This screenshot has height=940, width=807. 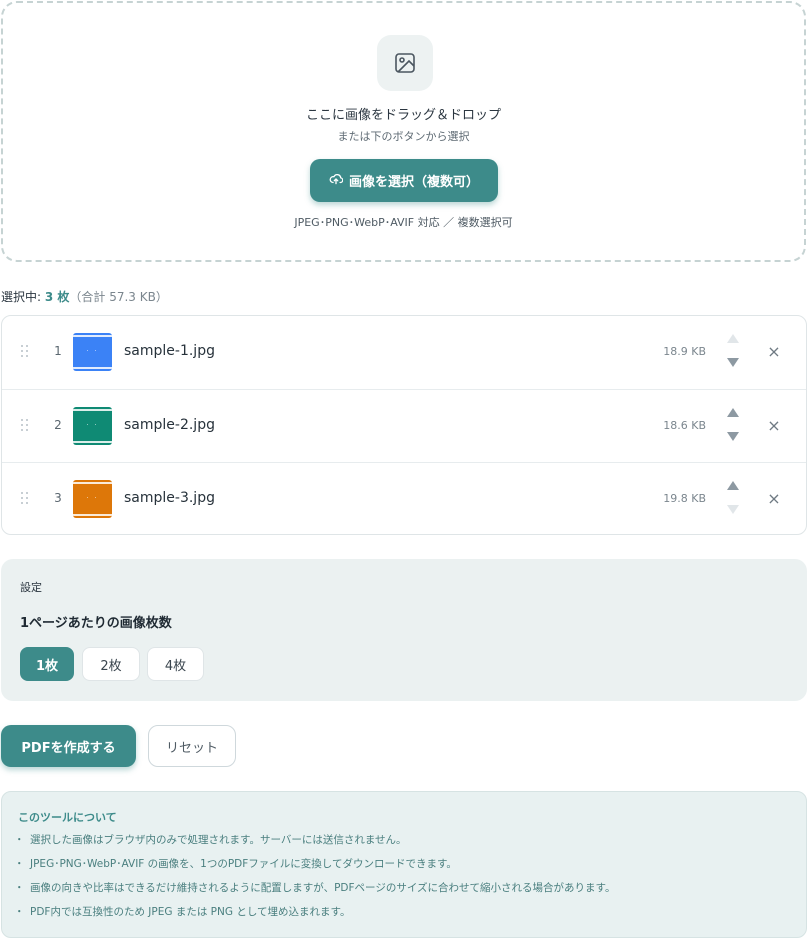 I want to click on list-item: 選択した画像はブラウザ内のみで処理されます。サーバーには送信されません。, so click(x=402, y=845).